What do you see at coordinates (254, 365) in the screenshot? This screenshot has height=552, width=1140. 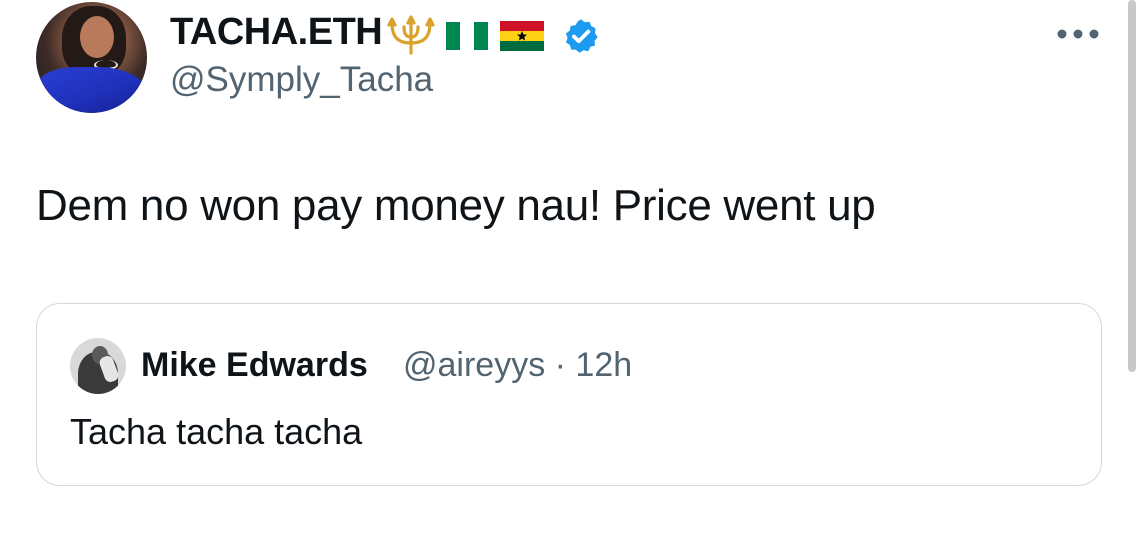 I see `quoted-author-name: Mike Edwards` at bounding box center [254, 365].